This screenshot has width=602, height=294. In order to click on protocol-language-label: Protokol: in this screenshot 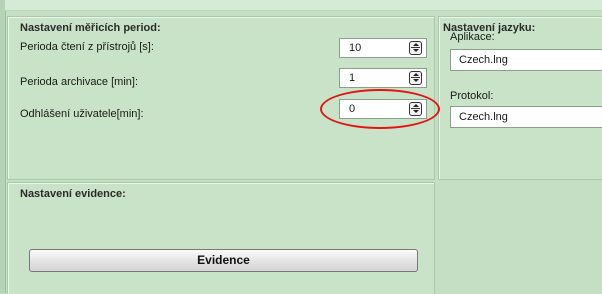, I will do `click(472, 96)`.